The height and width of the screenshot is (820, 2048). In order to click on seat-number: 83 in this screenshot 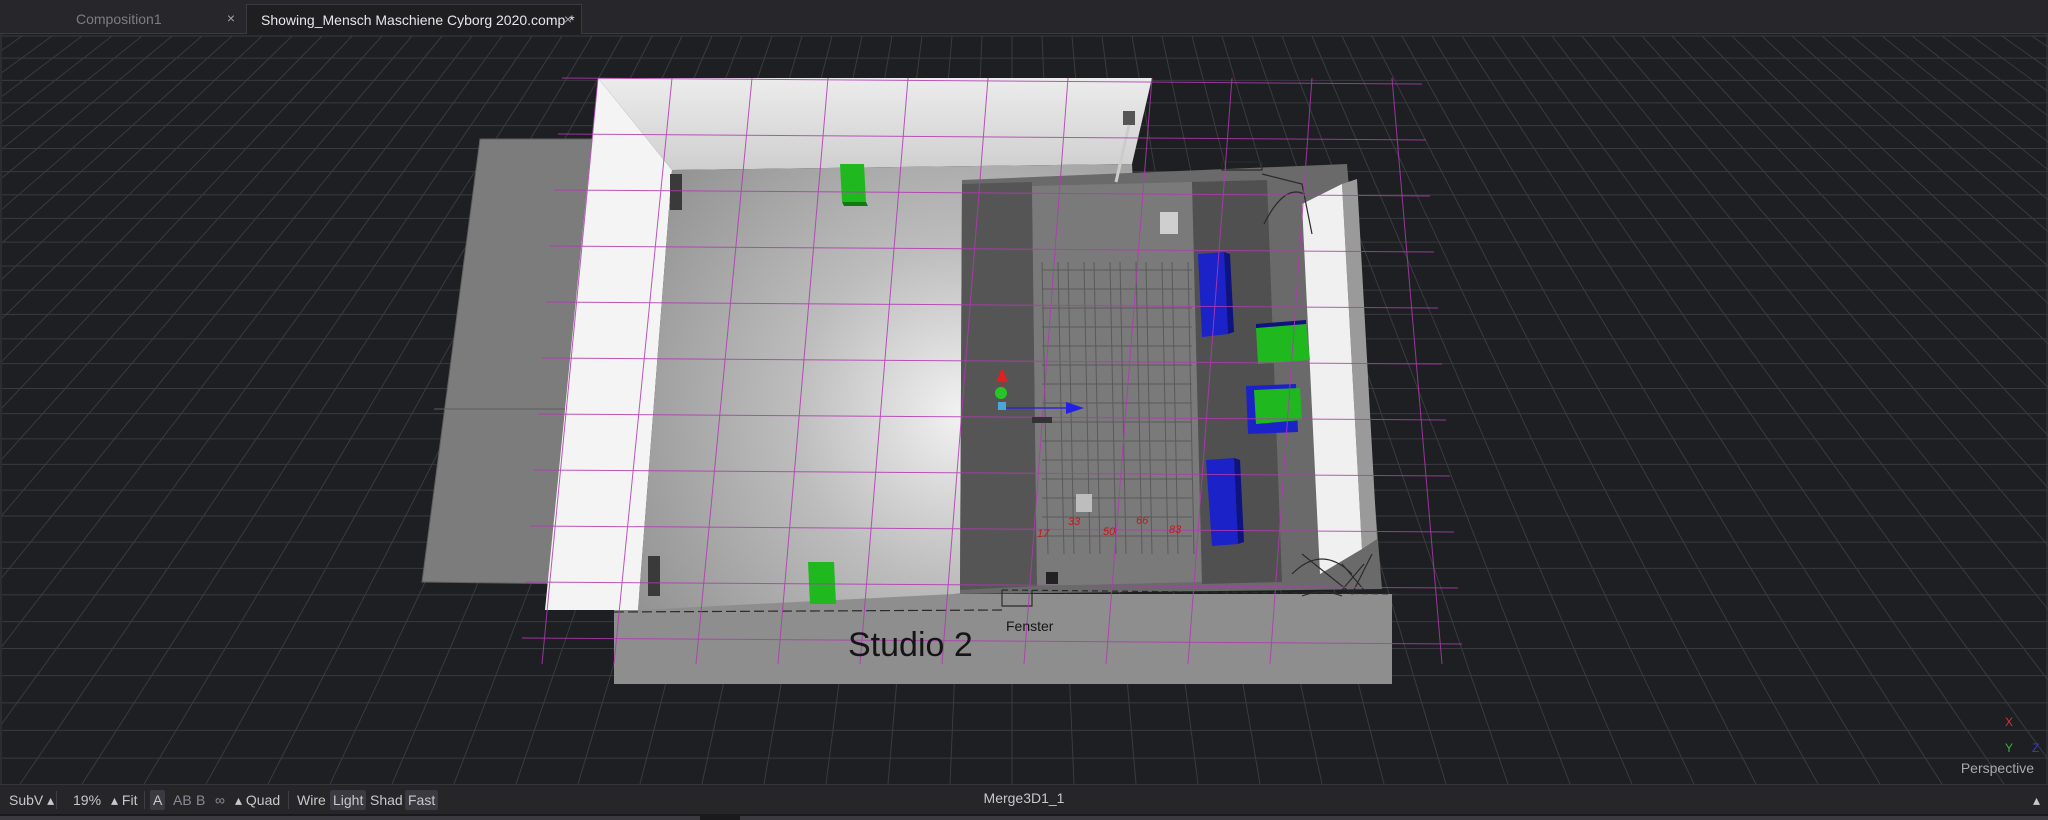, I will do `click(1175, 530)`.